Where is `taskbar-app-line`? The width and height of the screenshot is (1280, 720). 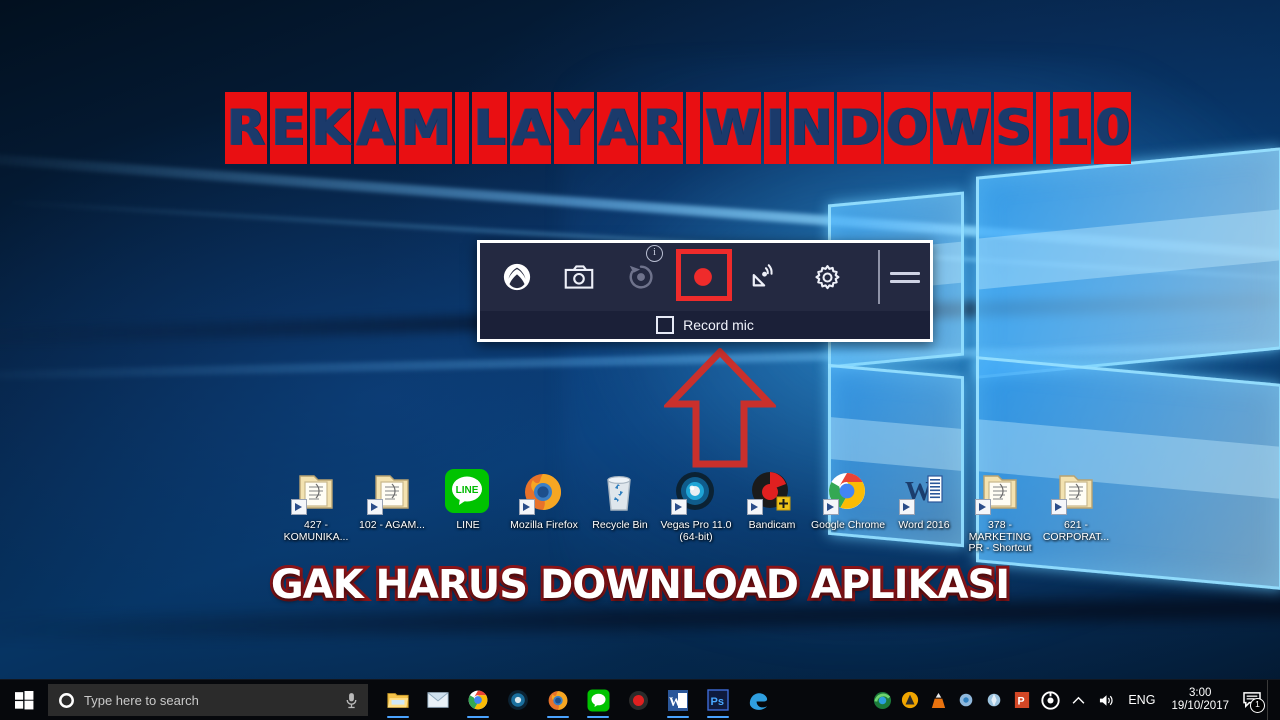 taskbar-app-line is located at coordinates (598, 700).